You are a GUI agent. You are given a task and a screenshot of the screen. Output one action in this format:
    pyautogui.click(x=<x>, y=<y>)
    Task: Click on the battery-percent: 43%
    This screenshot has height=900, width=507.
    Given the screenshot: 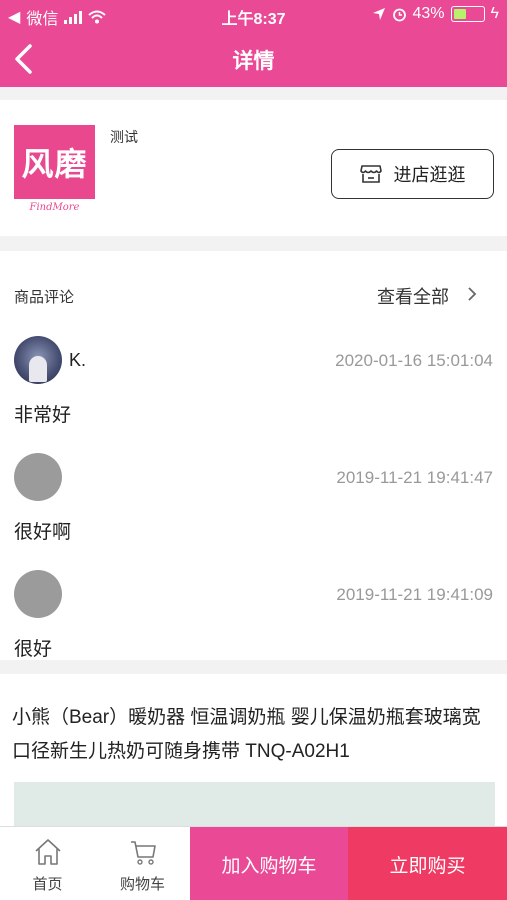 What is the action you would take?
    pyautogui.click(x=428, y=13)
    